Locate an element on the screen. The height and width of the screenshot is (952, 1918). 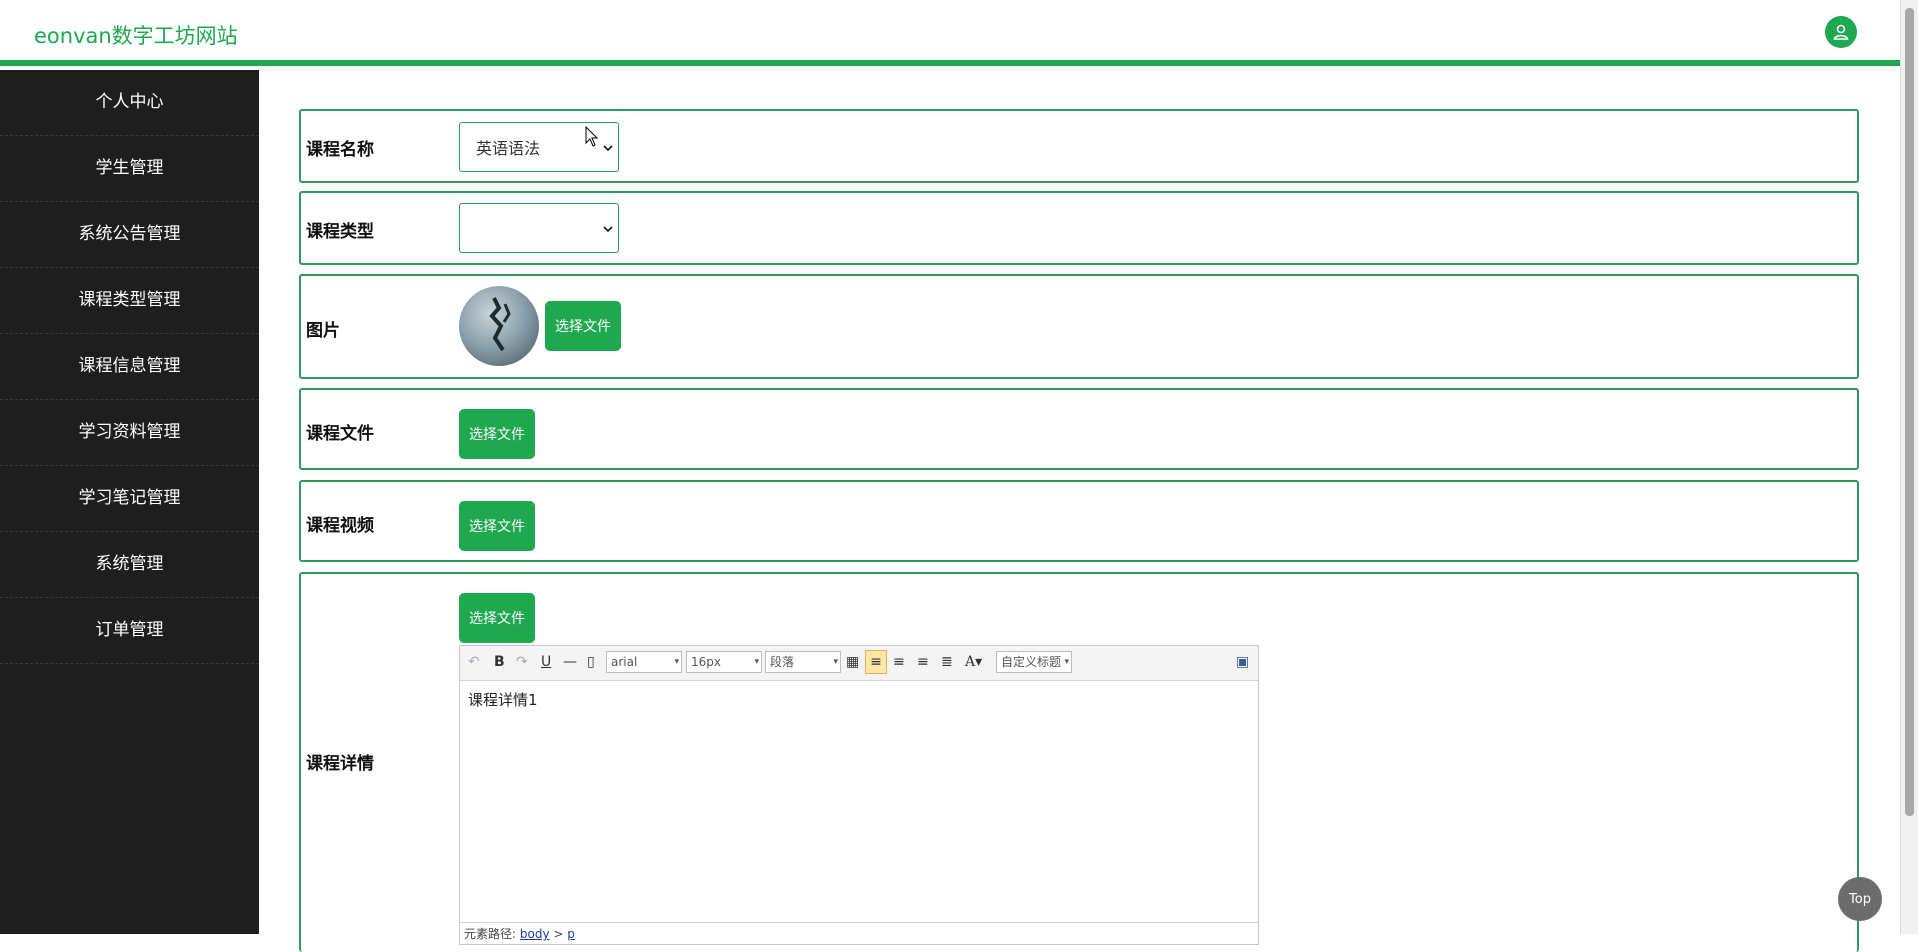
font-color-icon: A▾ is located at coordinates (973, 662).